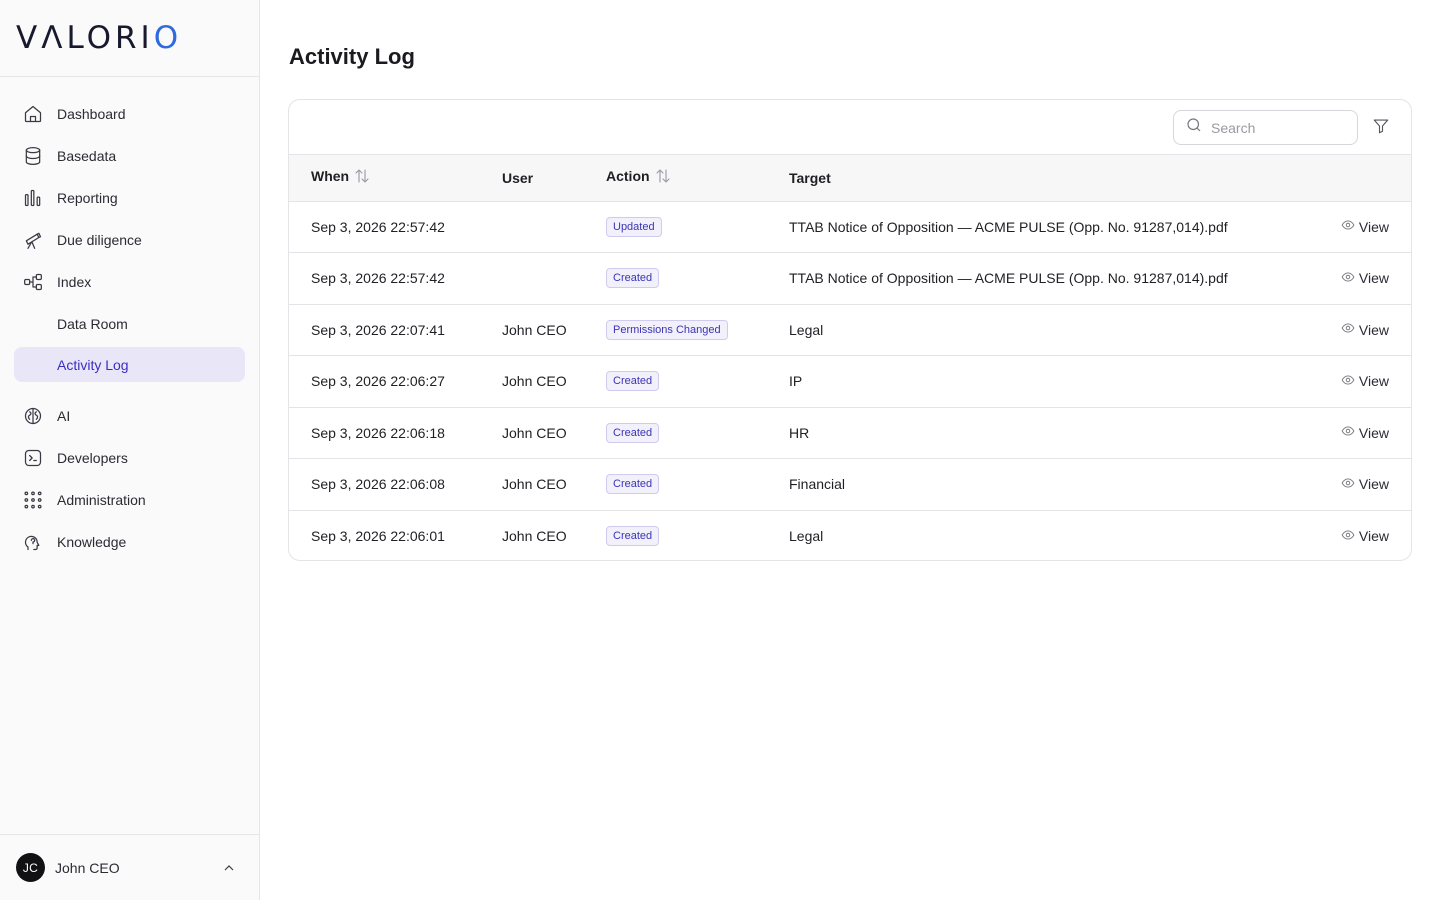 This screenshot has width=1440, height=900. I want to click on action-badge: Permissions Changed, so click(667, 329).